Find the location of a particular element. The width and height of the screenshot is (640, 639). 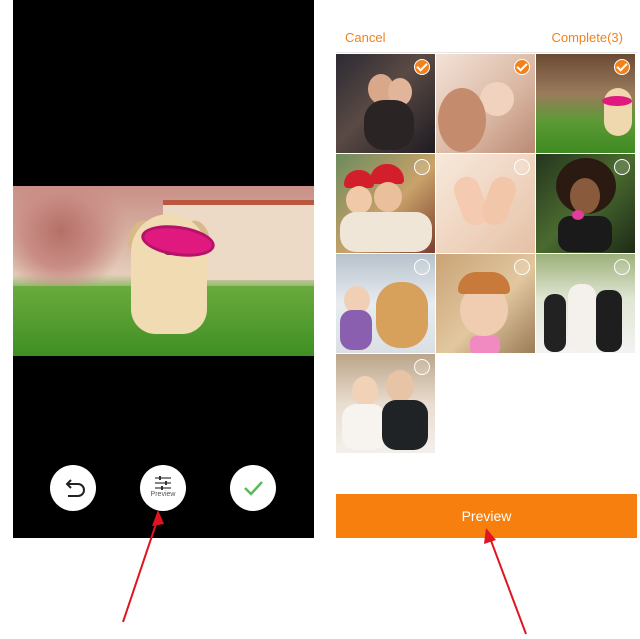

arrow-to-picker-preview is located at coordinates (505, 581).